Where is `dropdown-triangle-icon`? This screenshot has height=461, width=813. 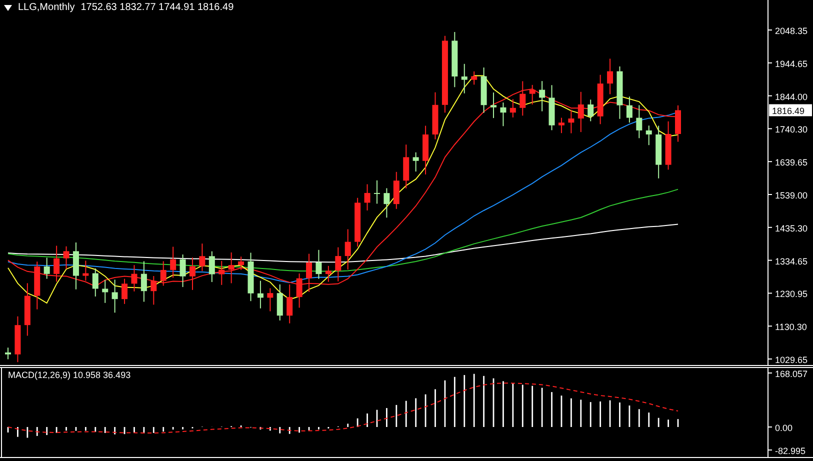 dropdown-triangle-icon is located at coordinates (8, 8).